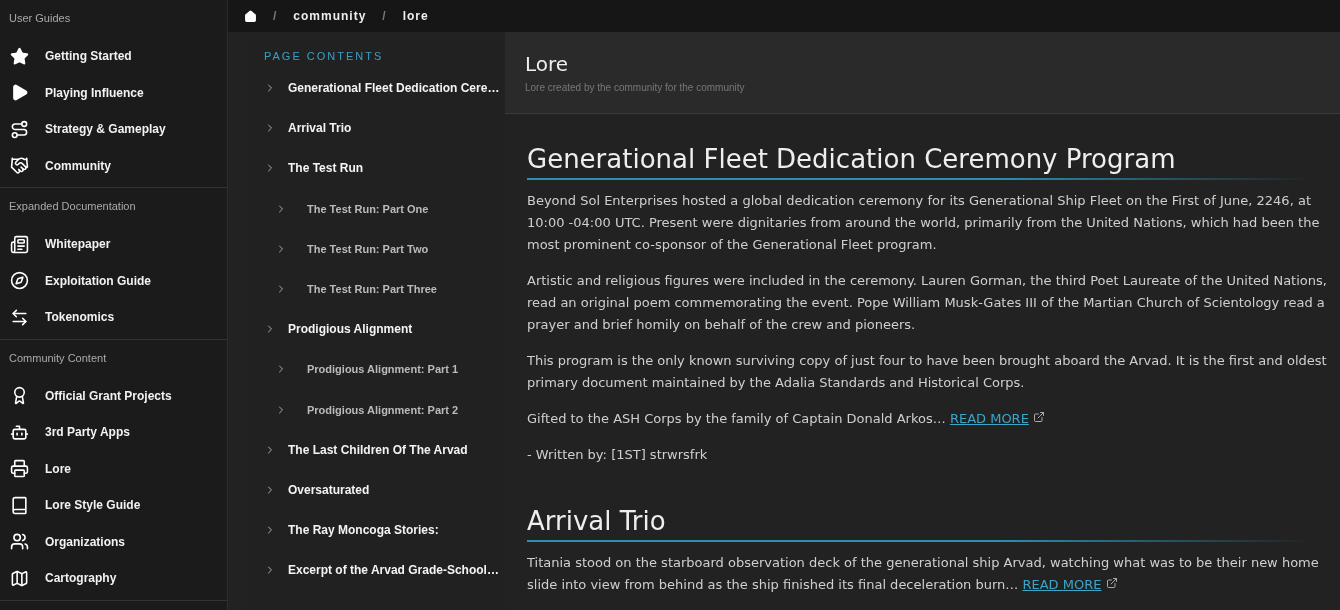 Image resolution: width=1340 pixels, height=610 pixels. Describe the element at coordinates (40, 18) in the screenshot. I see `section-heading: User Guides` at that location.